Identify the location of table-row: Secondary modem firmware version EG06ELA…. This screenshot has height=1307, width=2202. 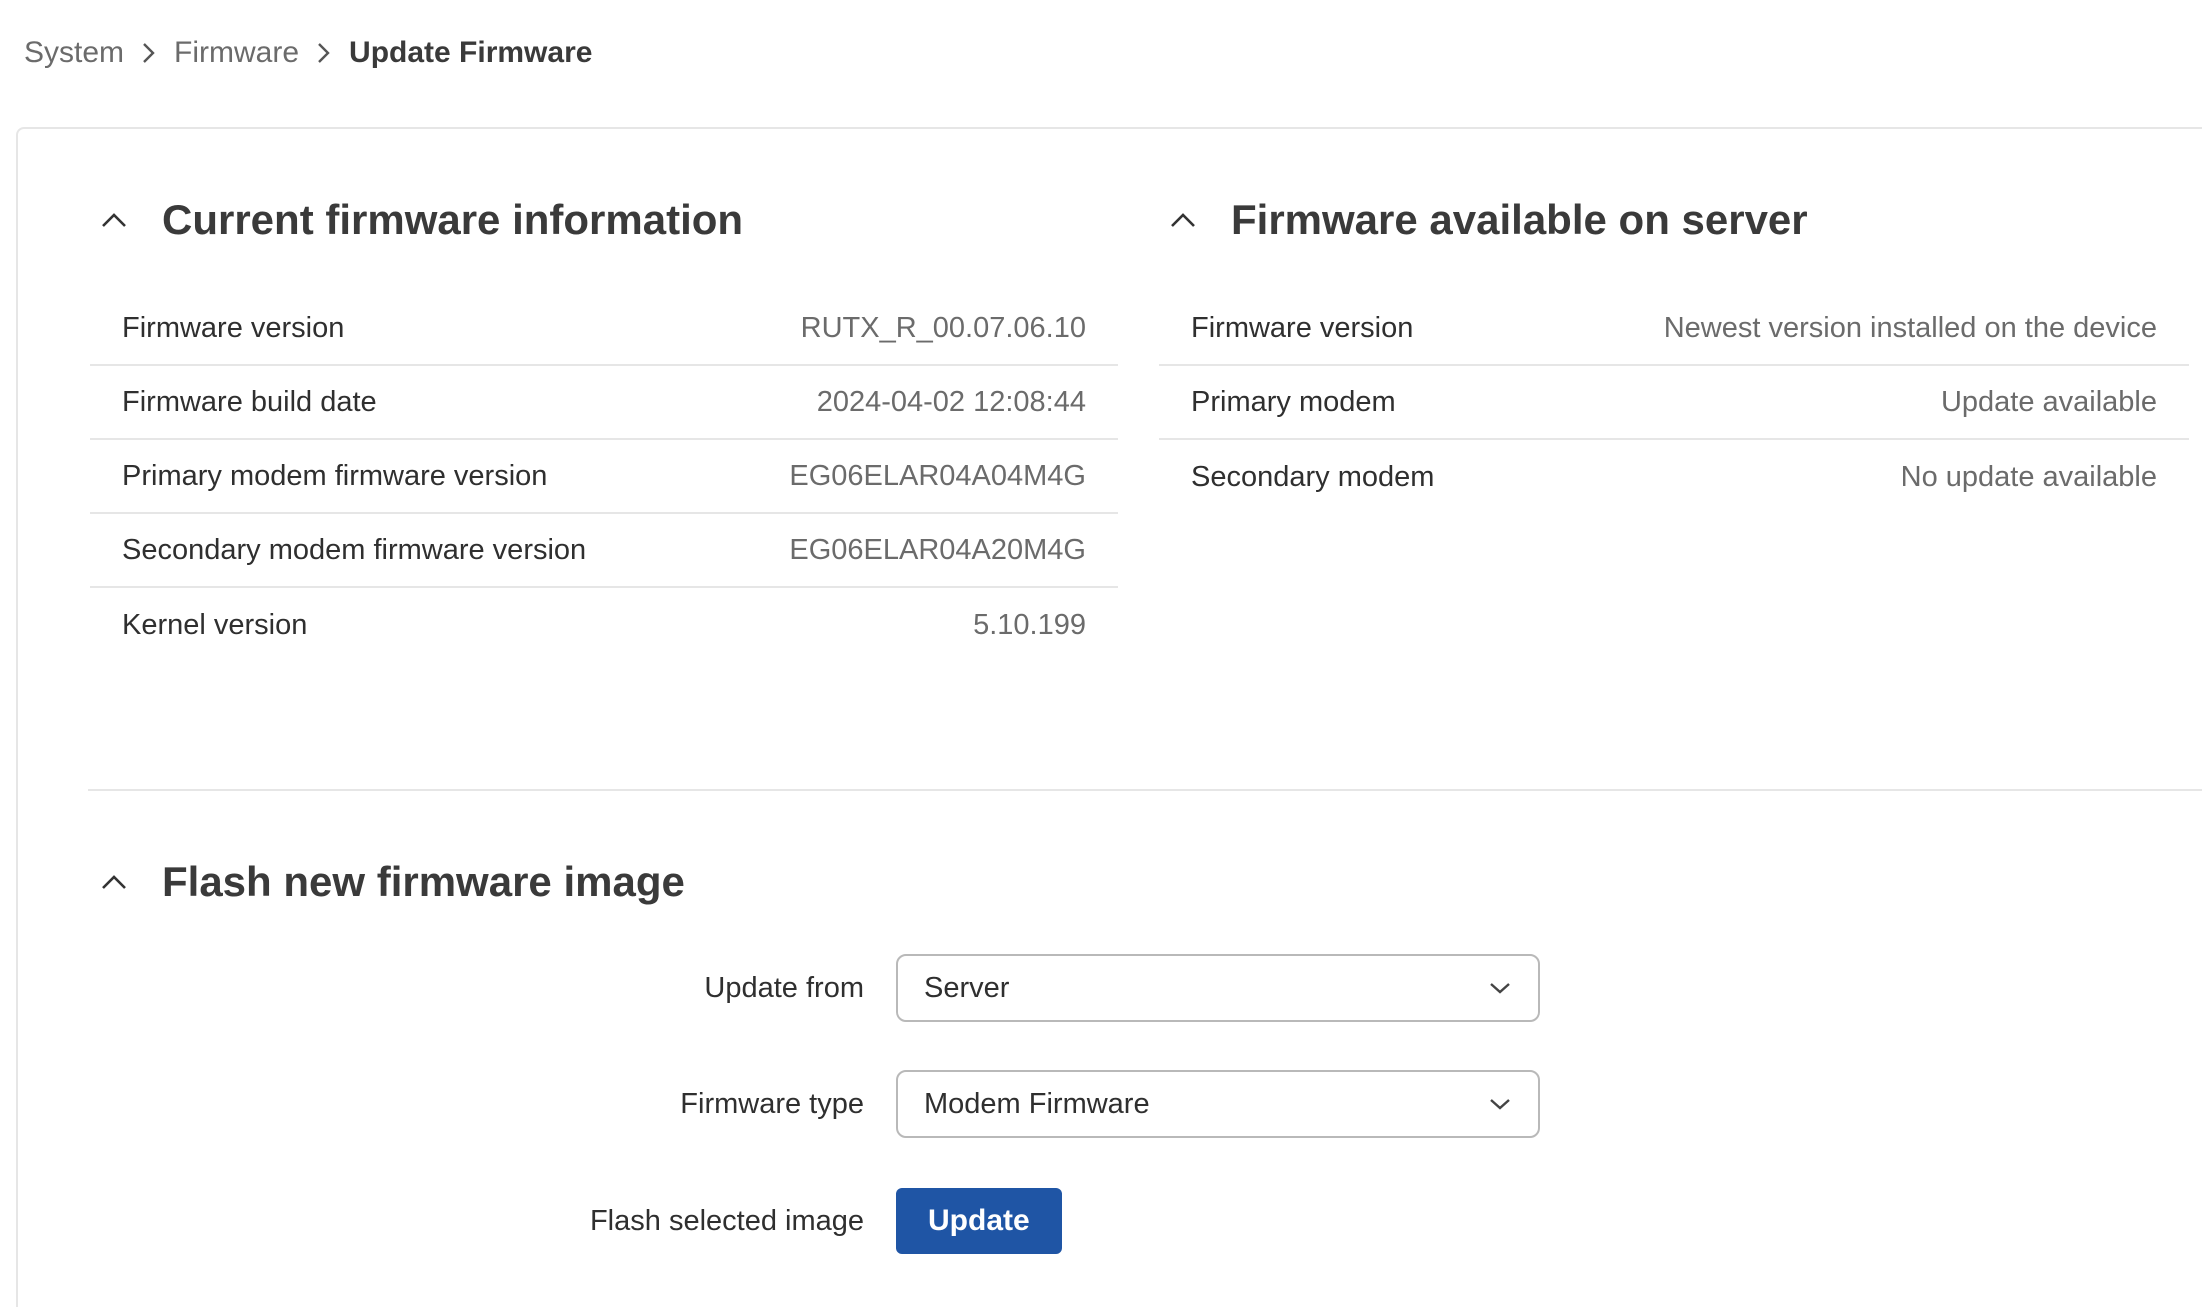
(604, 551).